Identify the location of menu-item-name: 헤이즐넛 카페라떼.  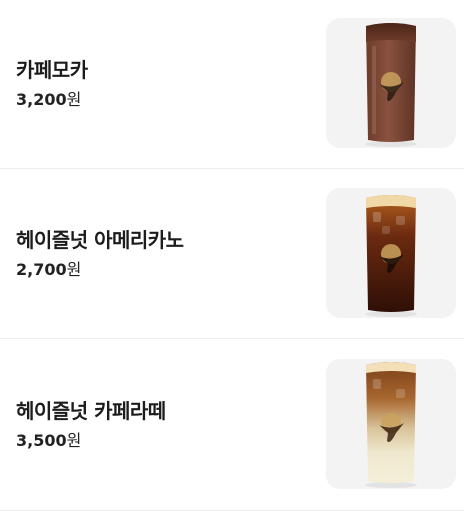
(91, 410).